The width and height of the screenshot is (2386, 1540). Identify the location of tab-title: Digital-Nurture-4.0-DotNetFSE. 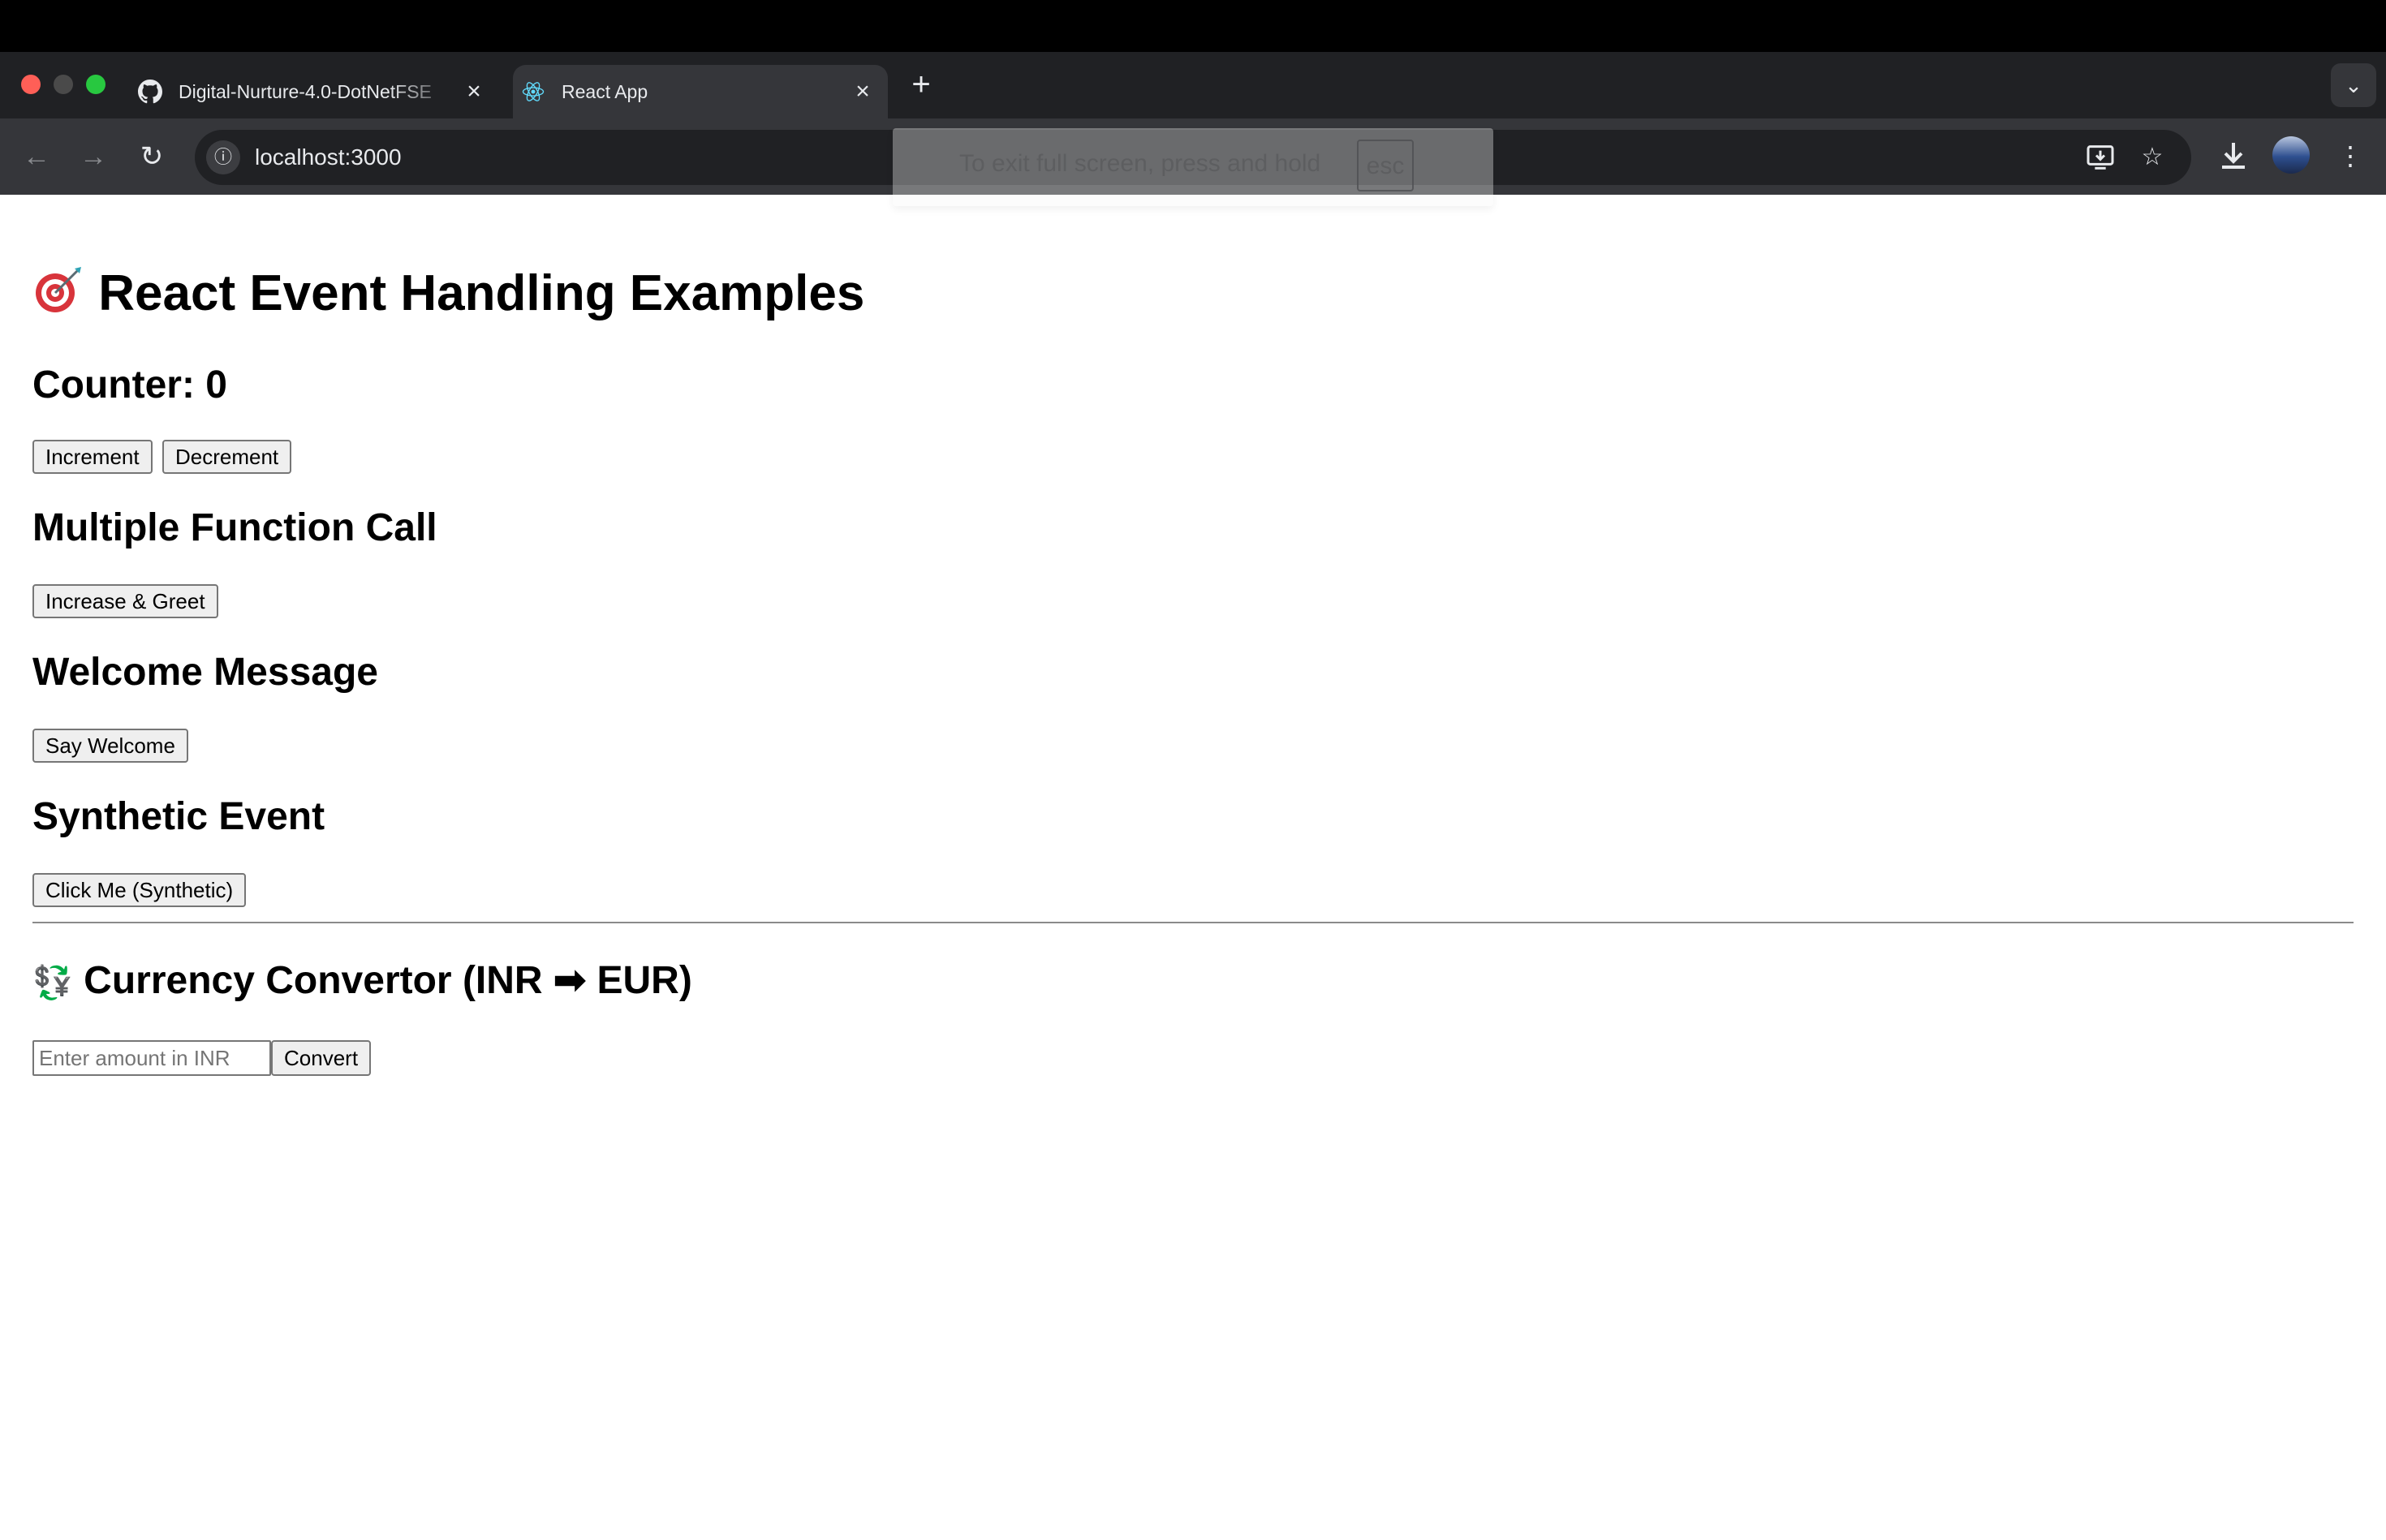
(305, 91).